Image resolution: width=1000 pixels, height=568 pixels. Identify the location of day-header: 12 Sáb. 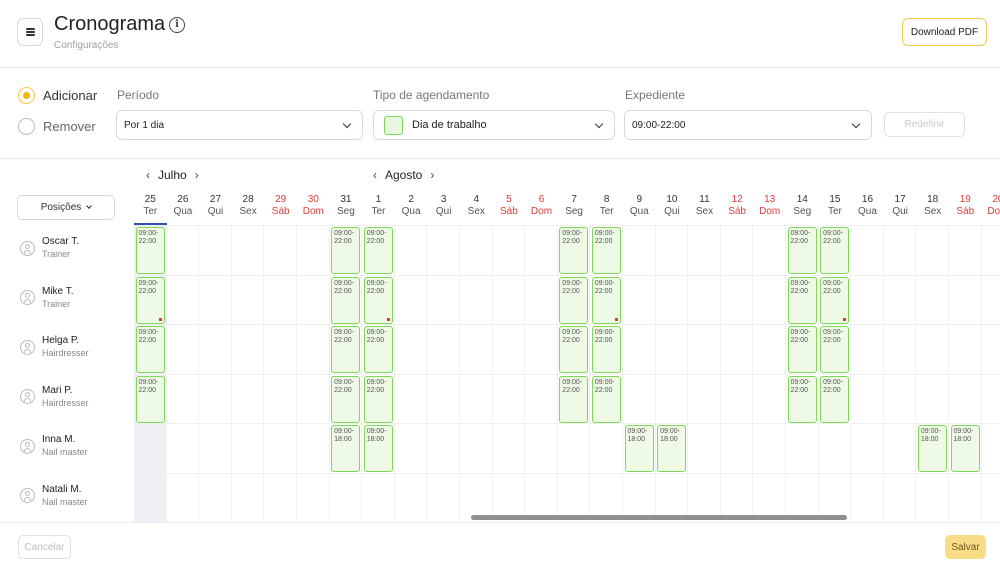
(737, 207).